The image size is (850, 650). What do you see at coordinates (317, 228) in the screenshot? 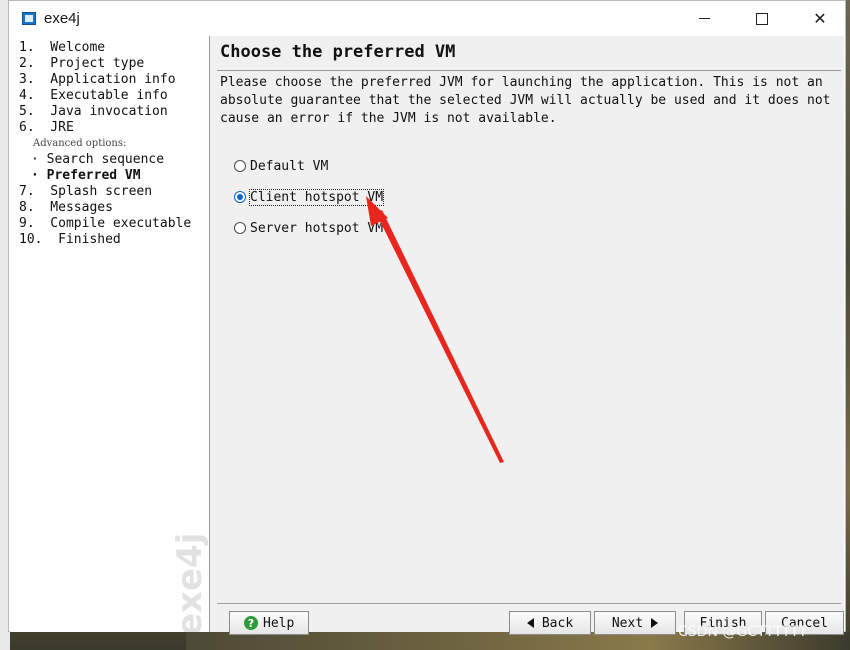
I see `option-server-hotspot-vm-label: Server hotspot VM` at bounding box center [317, 228].